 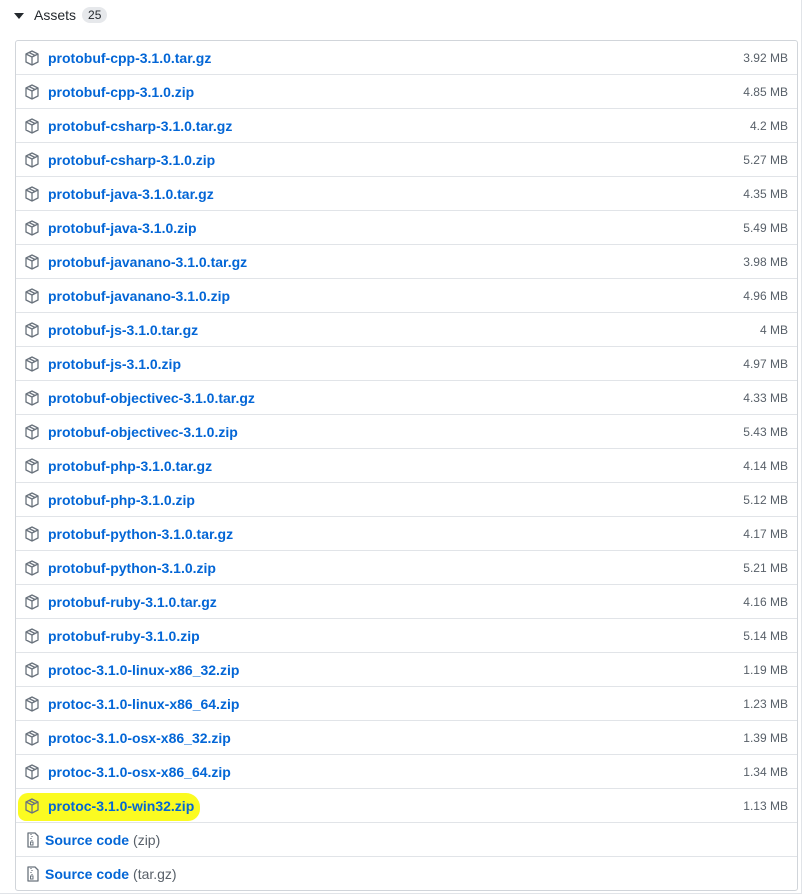 What do you see at coordinates (765, 771) in the screenshot?
I see `asset-size: 1.34 MB` at bounding box center [765, 771].